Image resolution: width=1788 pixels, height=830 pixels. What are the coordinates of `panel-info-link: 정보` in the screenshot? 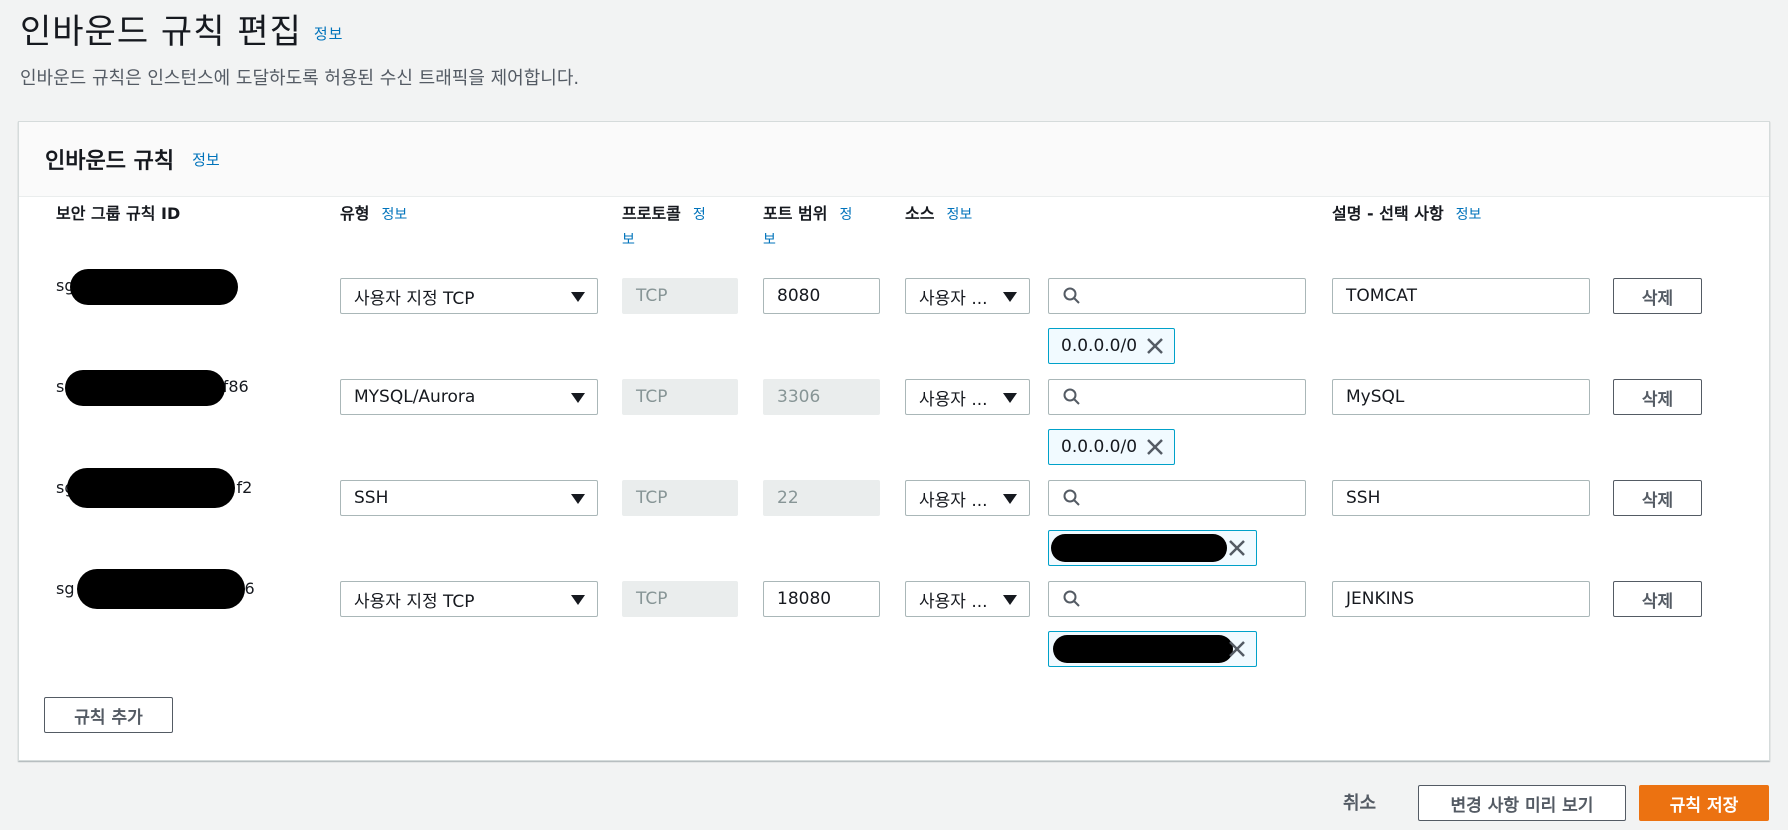 It's located at (206, 159).